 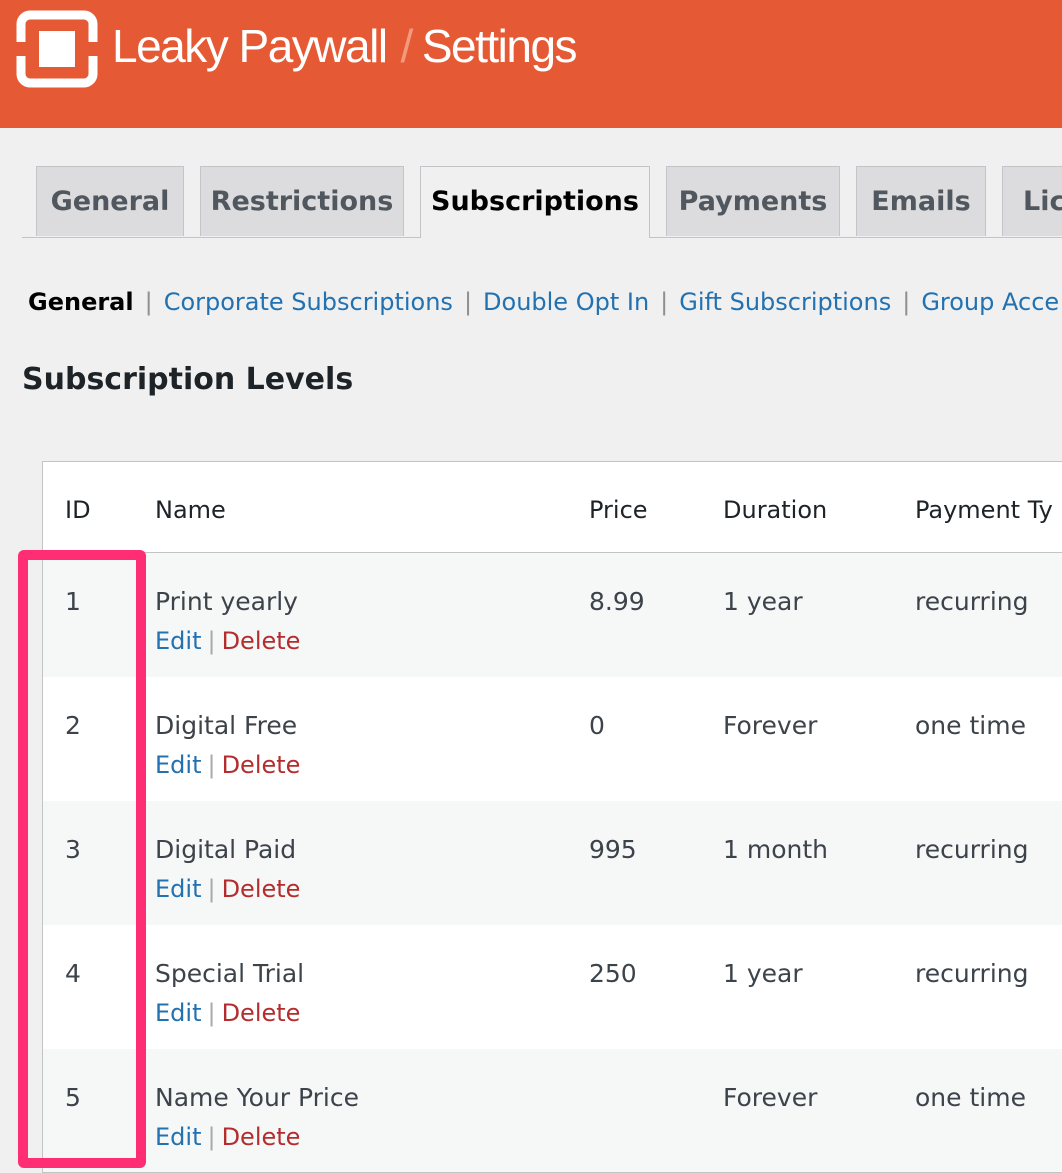 I want to click on tab-restrictions: Restrictions, so click(x=302, y=201).